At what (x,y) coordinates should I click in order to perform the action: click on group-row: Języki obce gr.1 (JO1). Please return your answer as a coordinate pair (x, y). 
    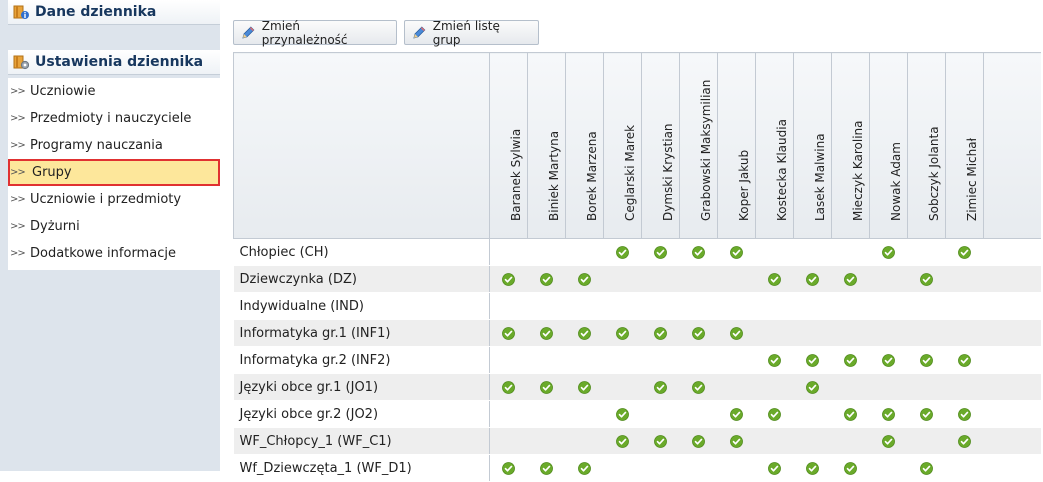
    Looking at the image, I should click on (637, 387).